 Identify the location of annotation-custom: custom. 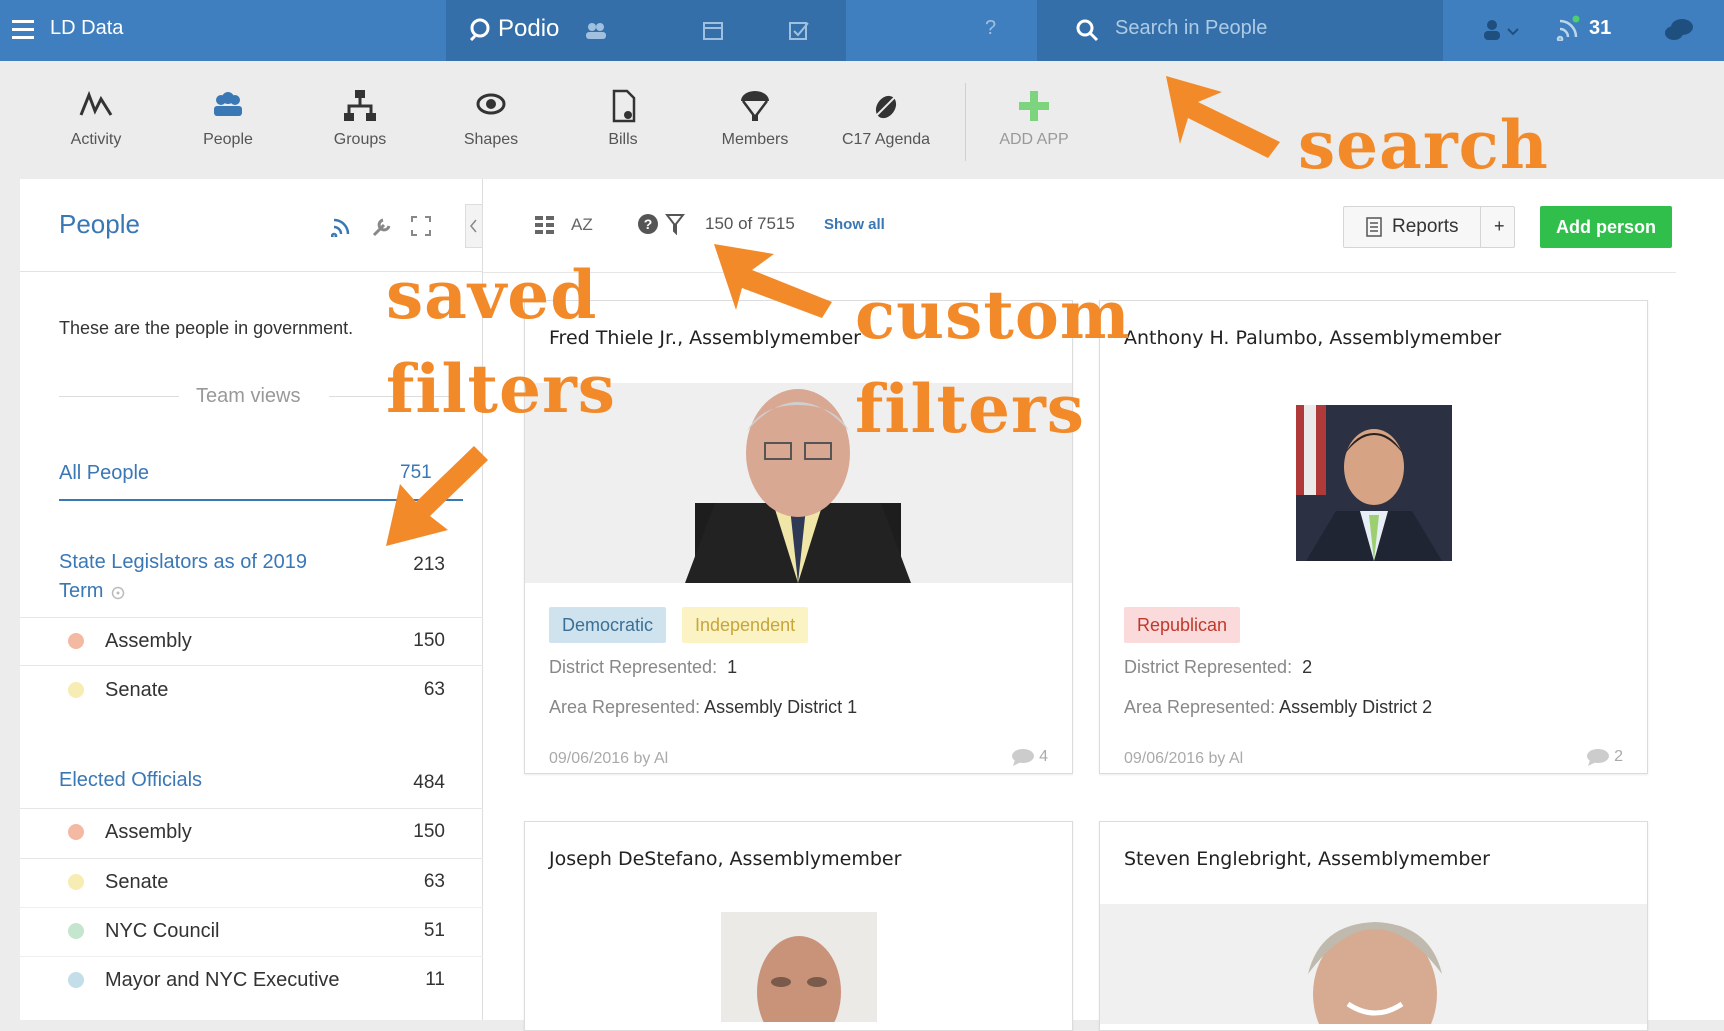
(993, 315).